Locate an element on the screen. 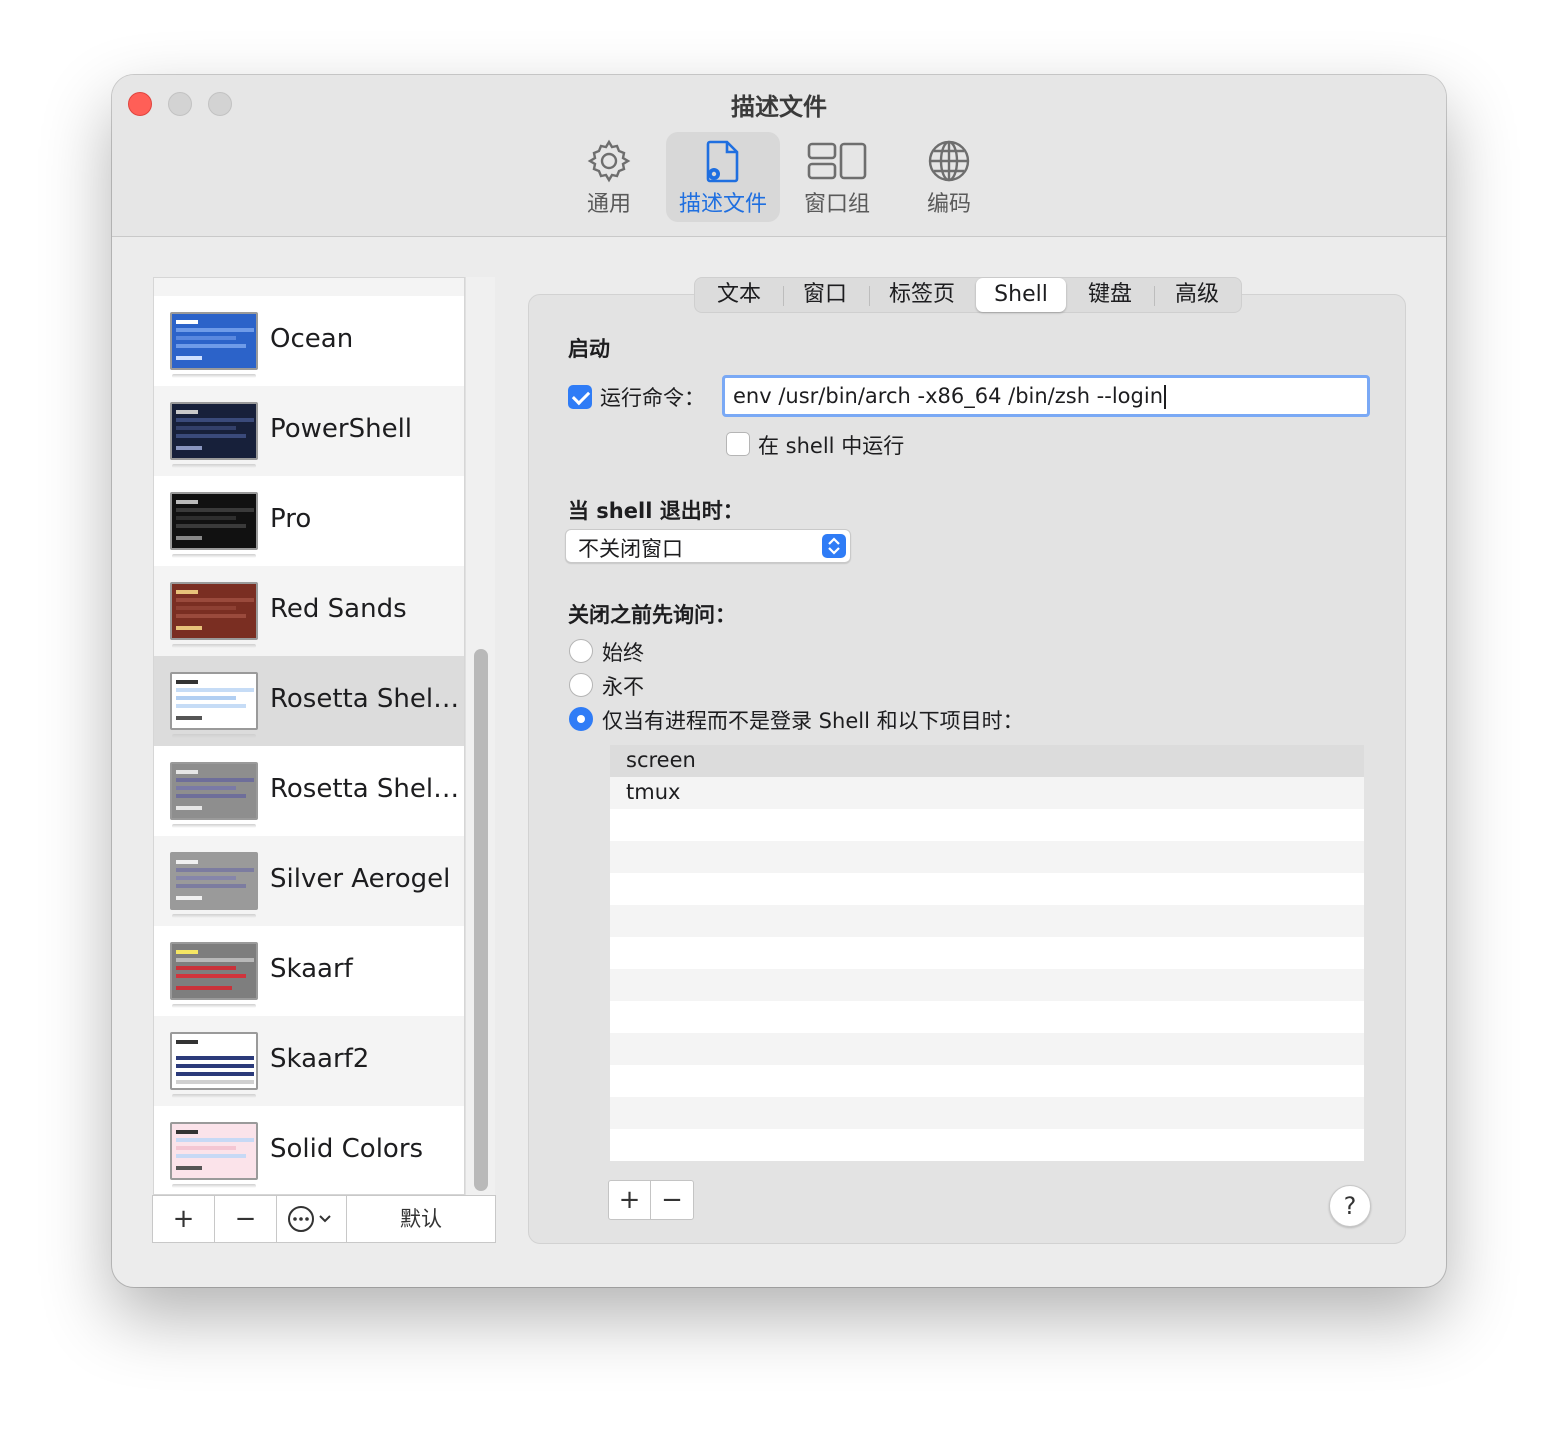 The height and width of the screenshot is (1436, 1558). tab-text: 文本 is located at coordinates (739, 295).